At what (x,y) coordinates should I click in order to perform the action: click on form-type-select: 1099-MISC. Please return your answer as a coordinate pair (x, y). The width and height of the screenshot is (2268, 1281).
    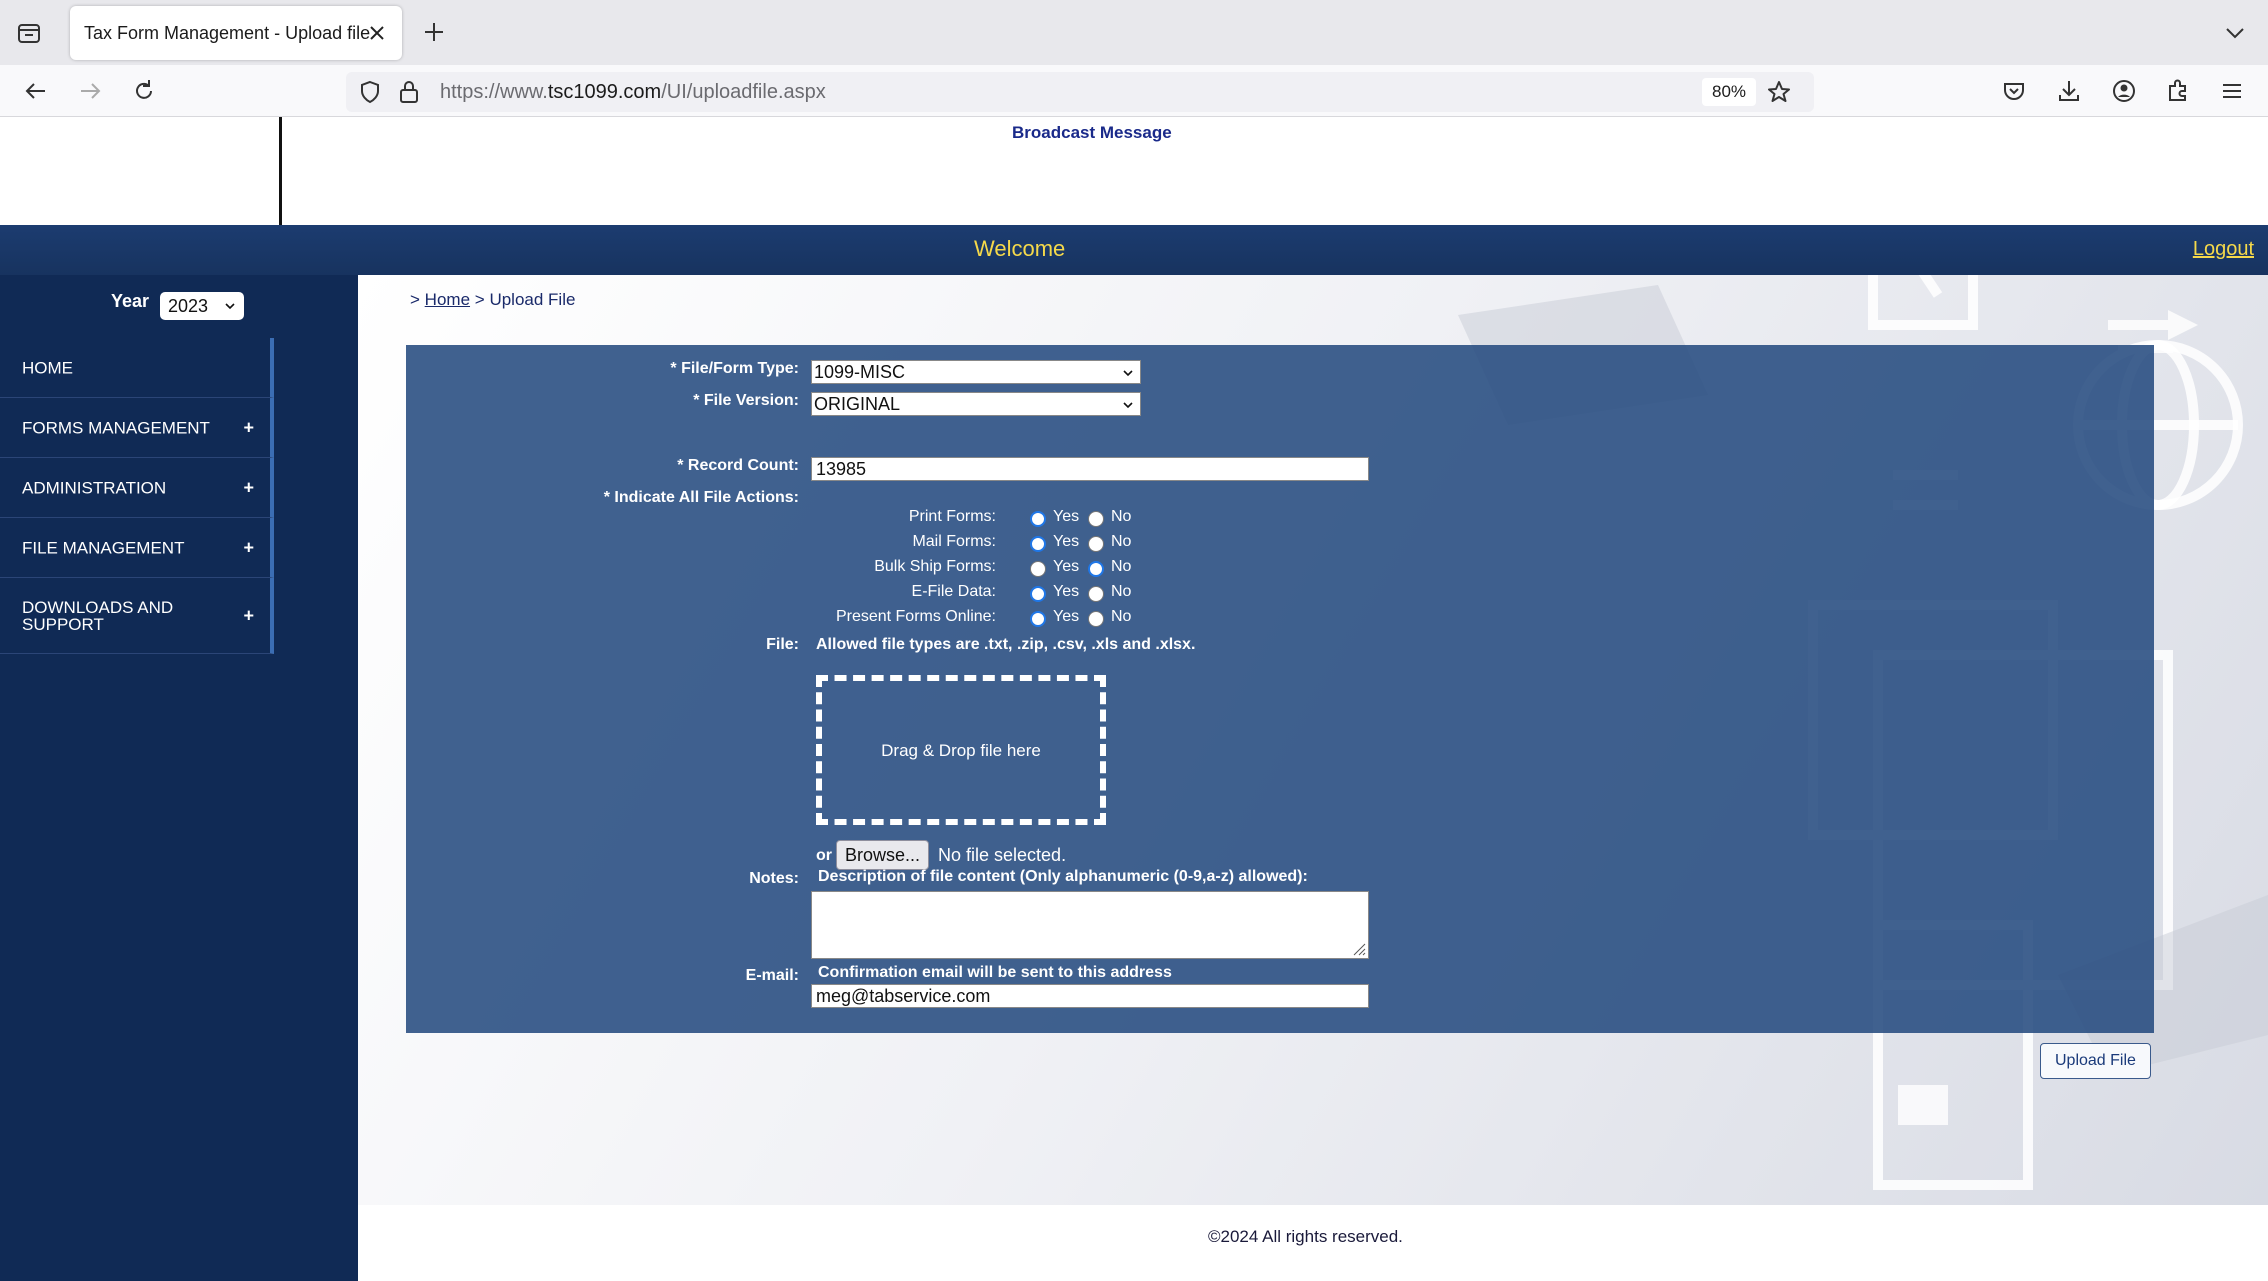
    Looking at the image, I should click on (976, 372).